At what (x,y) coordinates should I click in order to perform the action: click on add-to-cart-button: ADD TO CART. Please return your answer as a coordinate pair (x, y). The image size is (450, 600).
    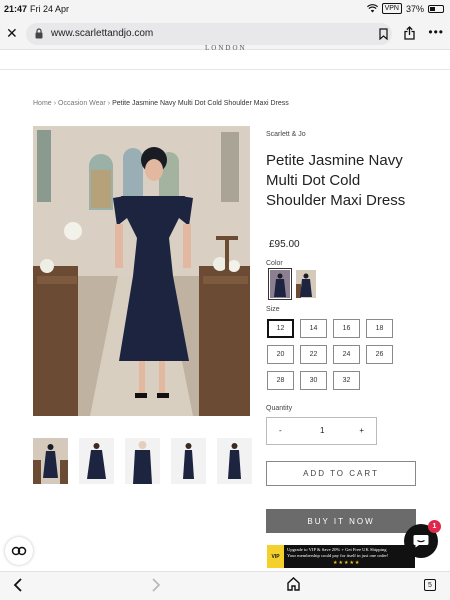
    Looking at the image, I should click on (341, 473).